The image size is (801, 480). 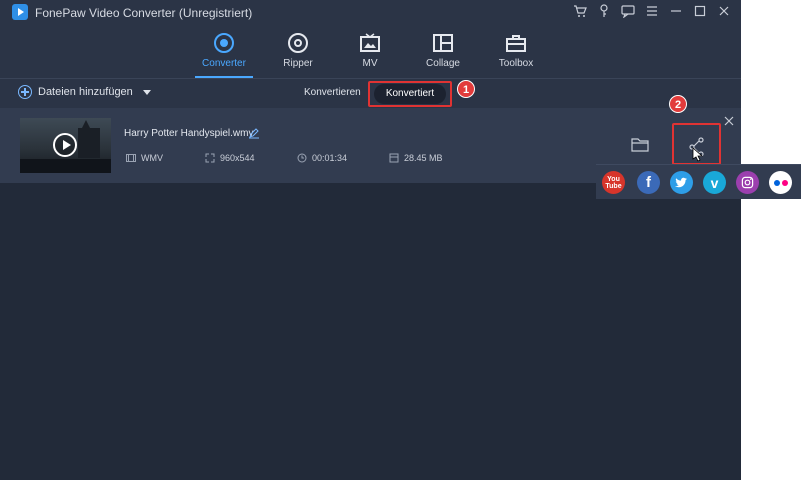 What do you see at coordinates (330, 158) in the screenshot?
I see `file-duration: 00:01:34` at bounding box center [330, 158].